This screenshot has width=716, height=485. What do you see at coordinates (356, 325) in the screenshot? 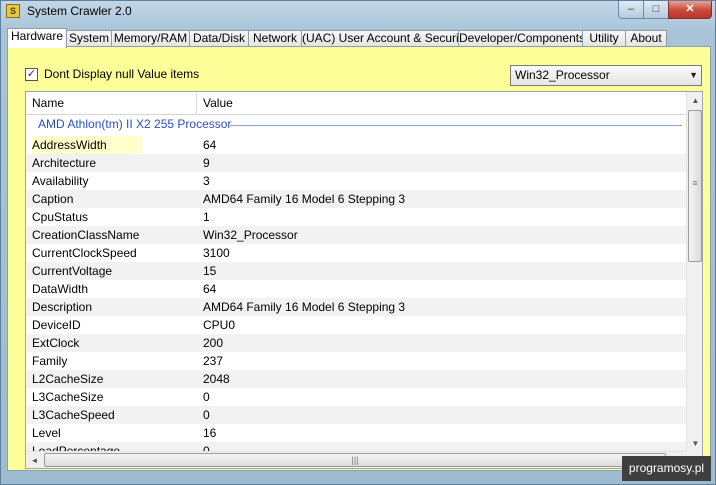
I see `table-row: DeviceID CPU0` at bounding box center [356, 325].